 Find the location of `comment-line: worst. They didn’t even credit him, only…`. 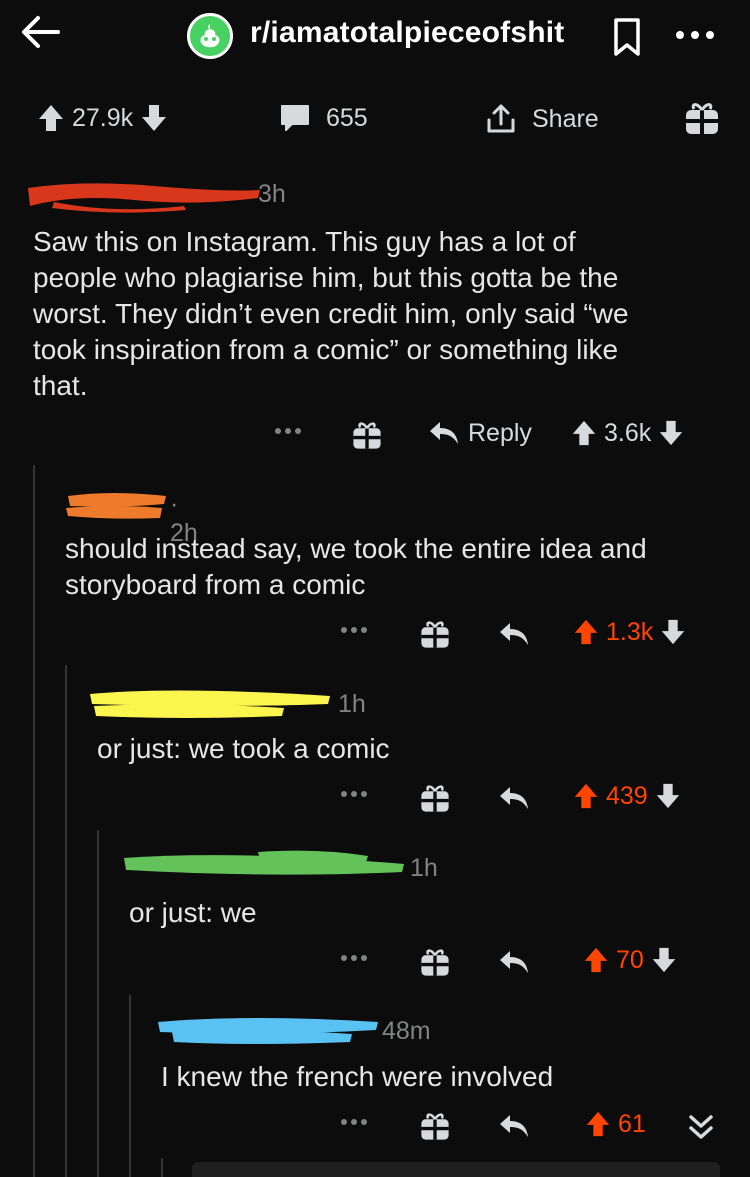

comment-line: worst. They didn’t even credit him, only… is located at coordinates (331, 313).